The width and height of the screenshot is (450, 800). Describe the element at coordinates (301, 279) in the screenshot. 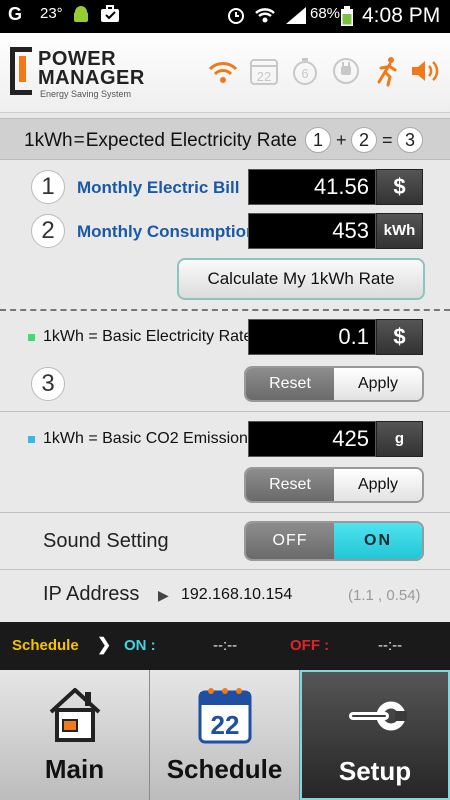

I see `calculate-rate-button: Calculate My 1kWh Rate` at that location.